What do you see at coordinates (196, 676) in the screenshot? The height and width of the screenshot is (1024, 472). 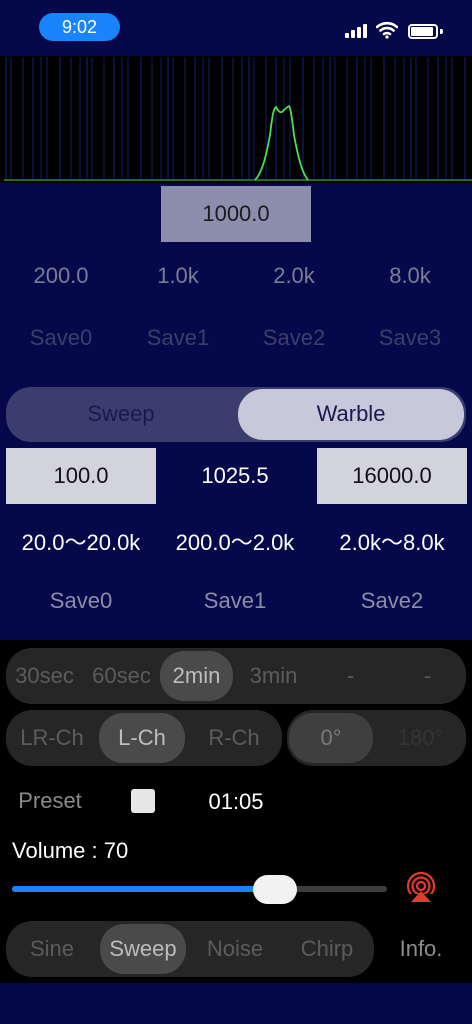 I see `duration-option-2min: 2min` at bounding box center [196, 676].